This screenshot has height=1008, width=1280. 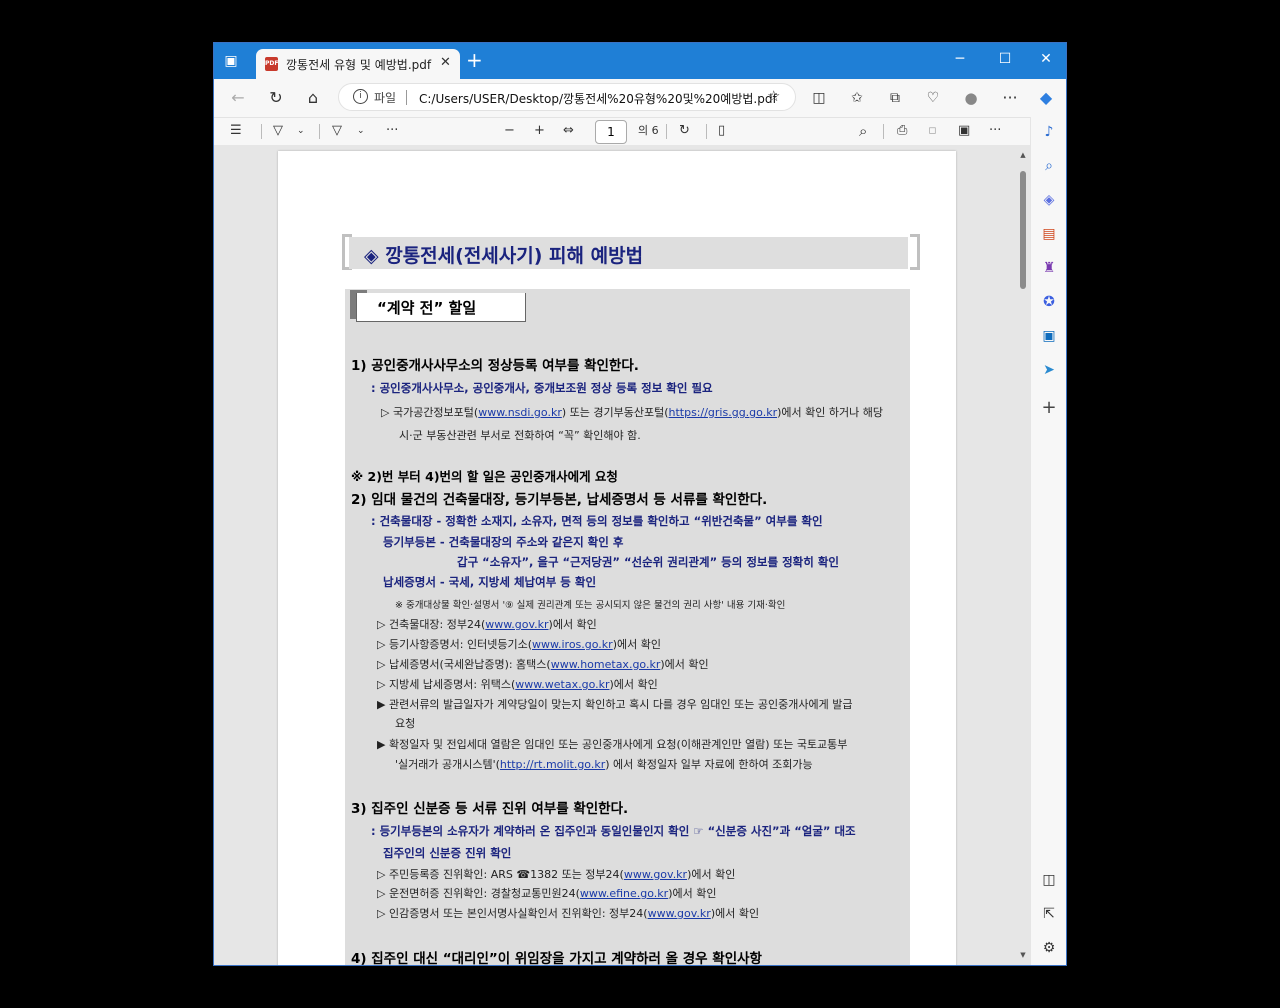 What do you see at coordinates (895, 98) in the screenshot?
I see `collections-icon: ⧉` at bounding box center [895, 98].